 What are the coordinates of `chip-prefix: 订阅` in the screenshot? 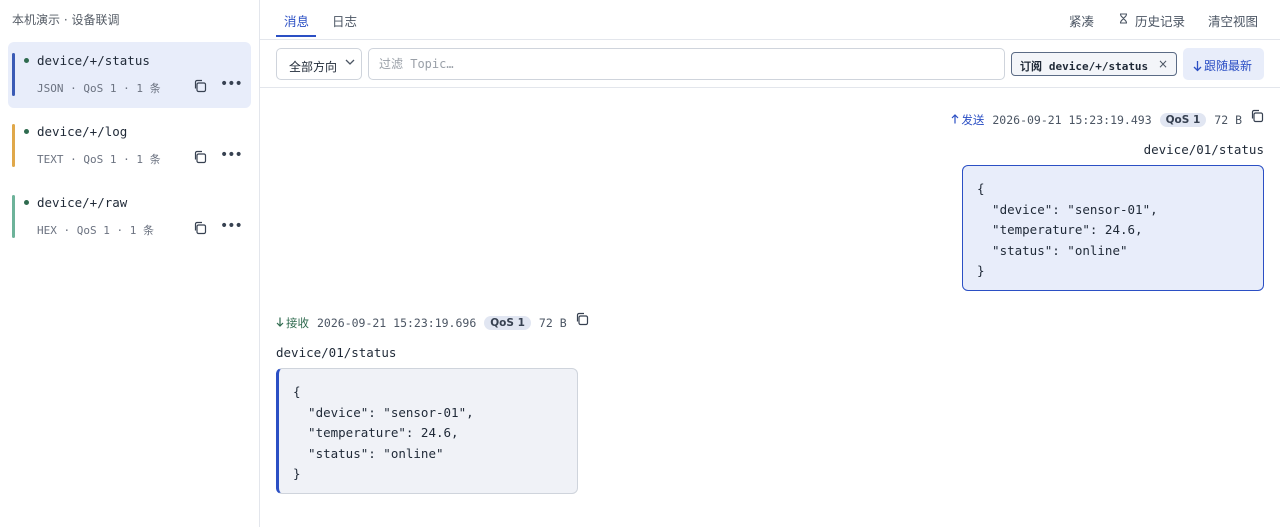 It's located at (1031, 66).